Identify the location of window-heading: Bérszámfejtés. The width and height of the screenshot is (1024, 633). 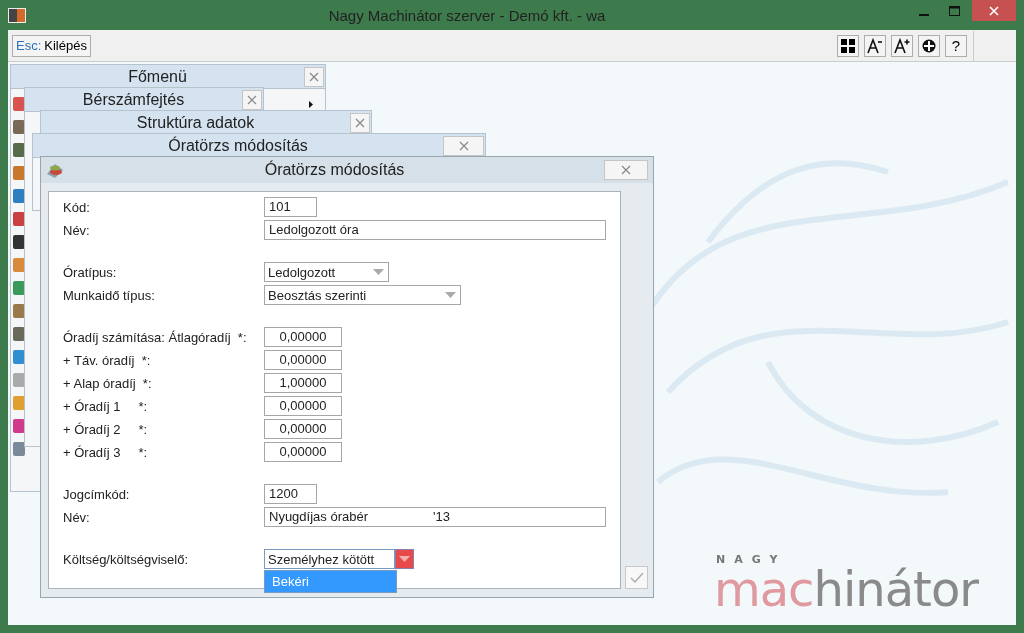
(133, 99).